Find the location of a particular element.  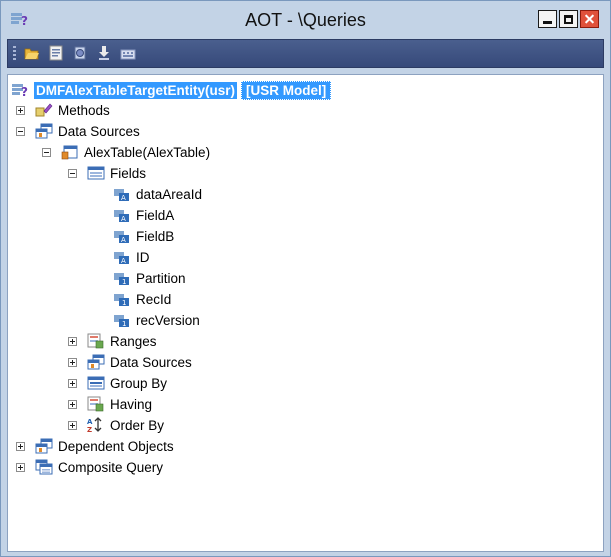

model-badge: [USR Model] is located at coordinates (286, 90).